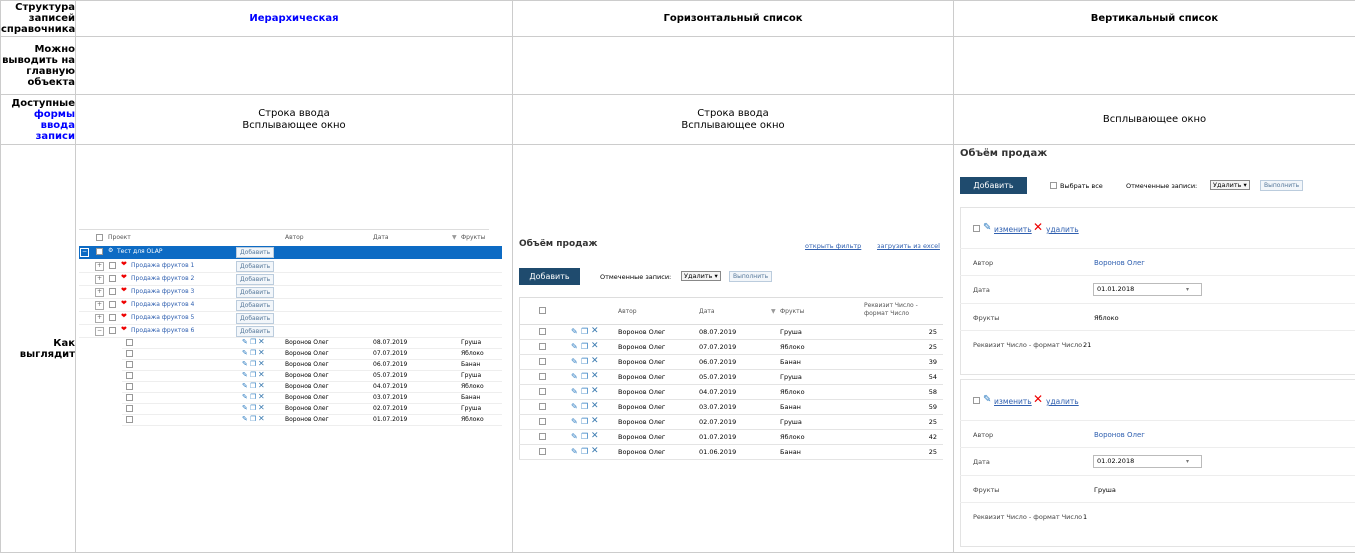 This screenshot has width=1355, height=553. What do you see at coordinates (139, 251) in the screenshot?
I see `hier-root-label: Тест для OLAP` at bounding box center [139, 251].